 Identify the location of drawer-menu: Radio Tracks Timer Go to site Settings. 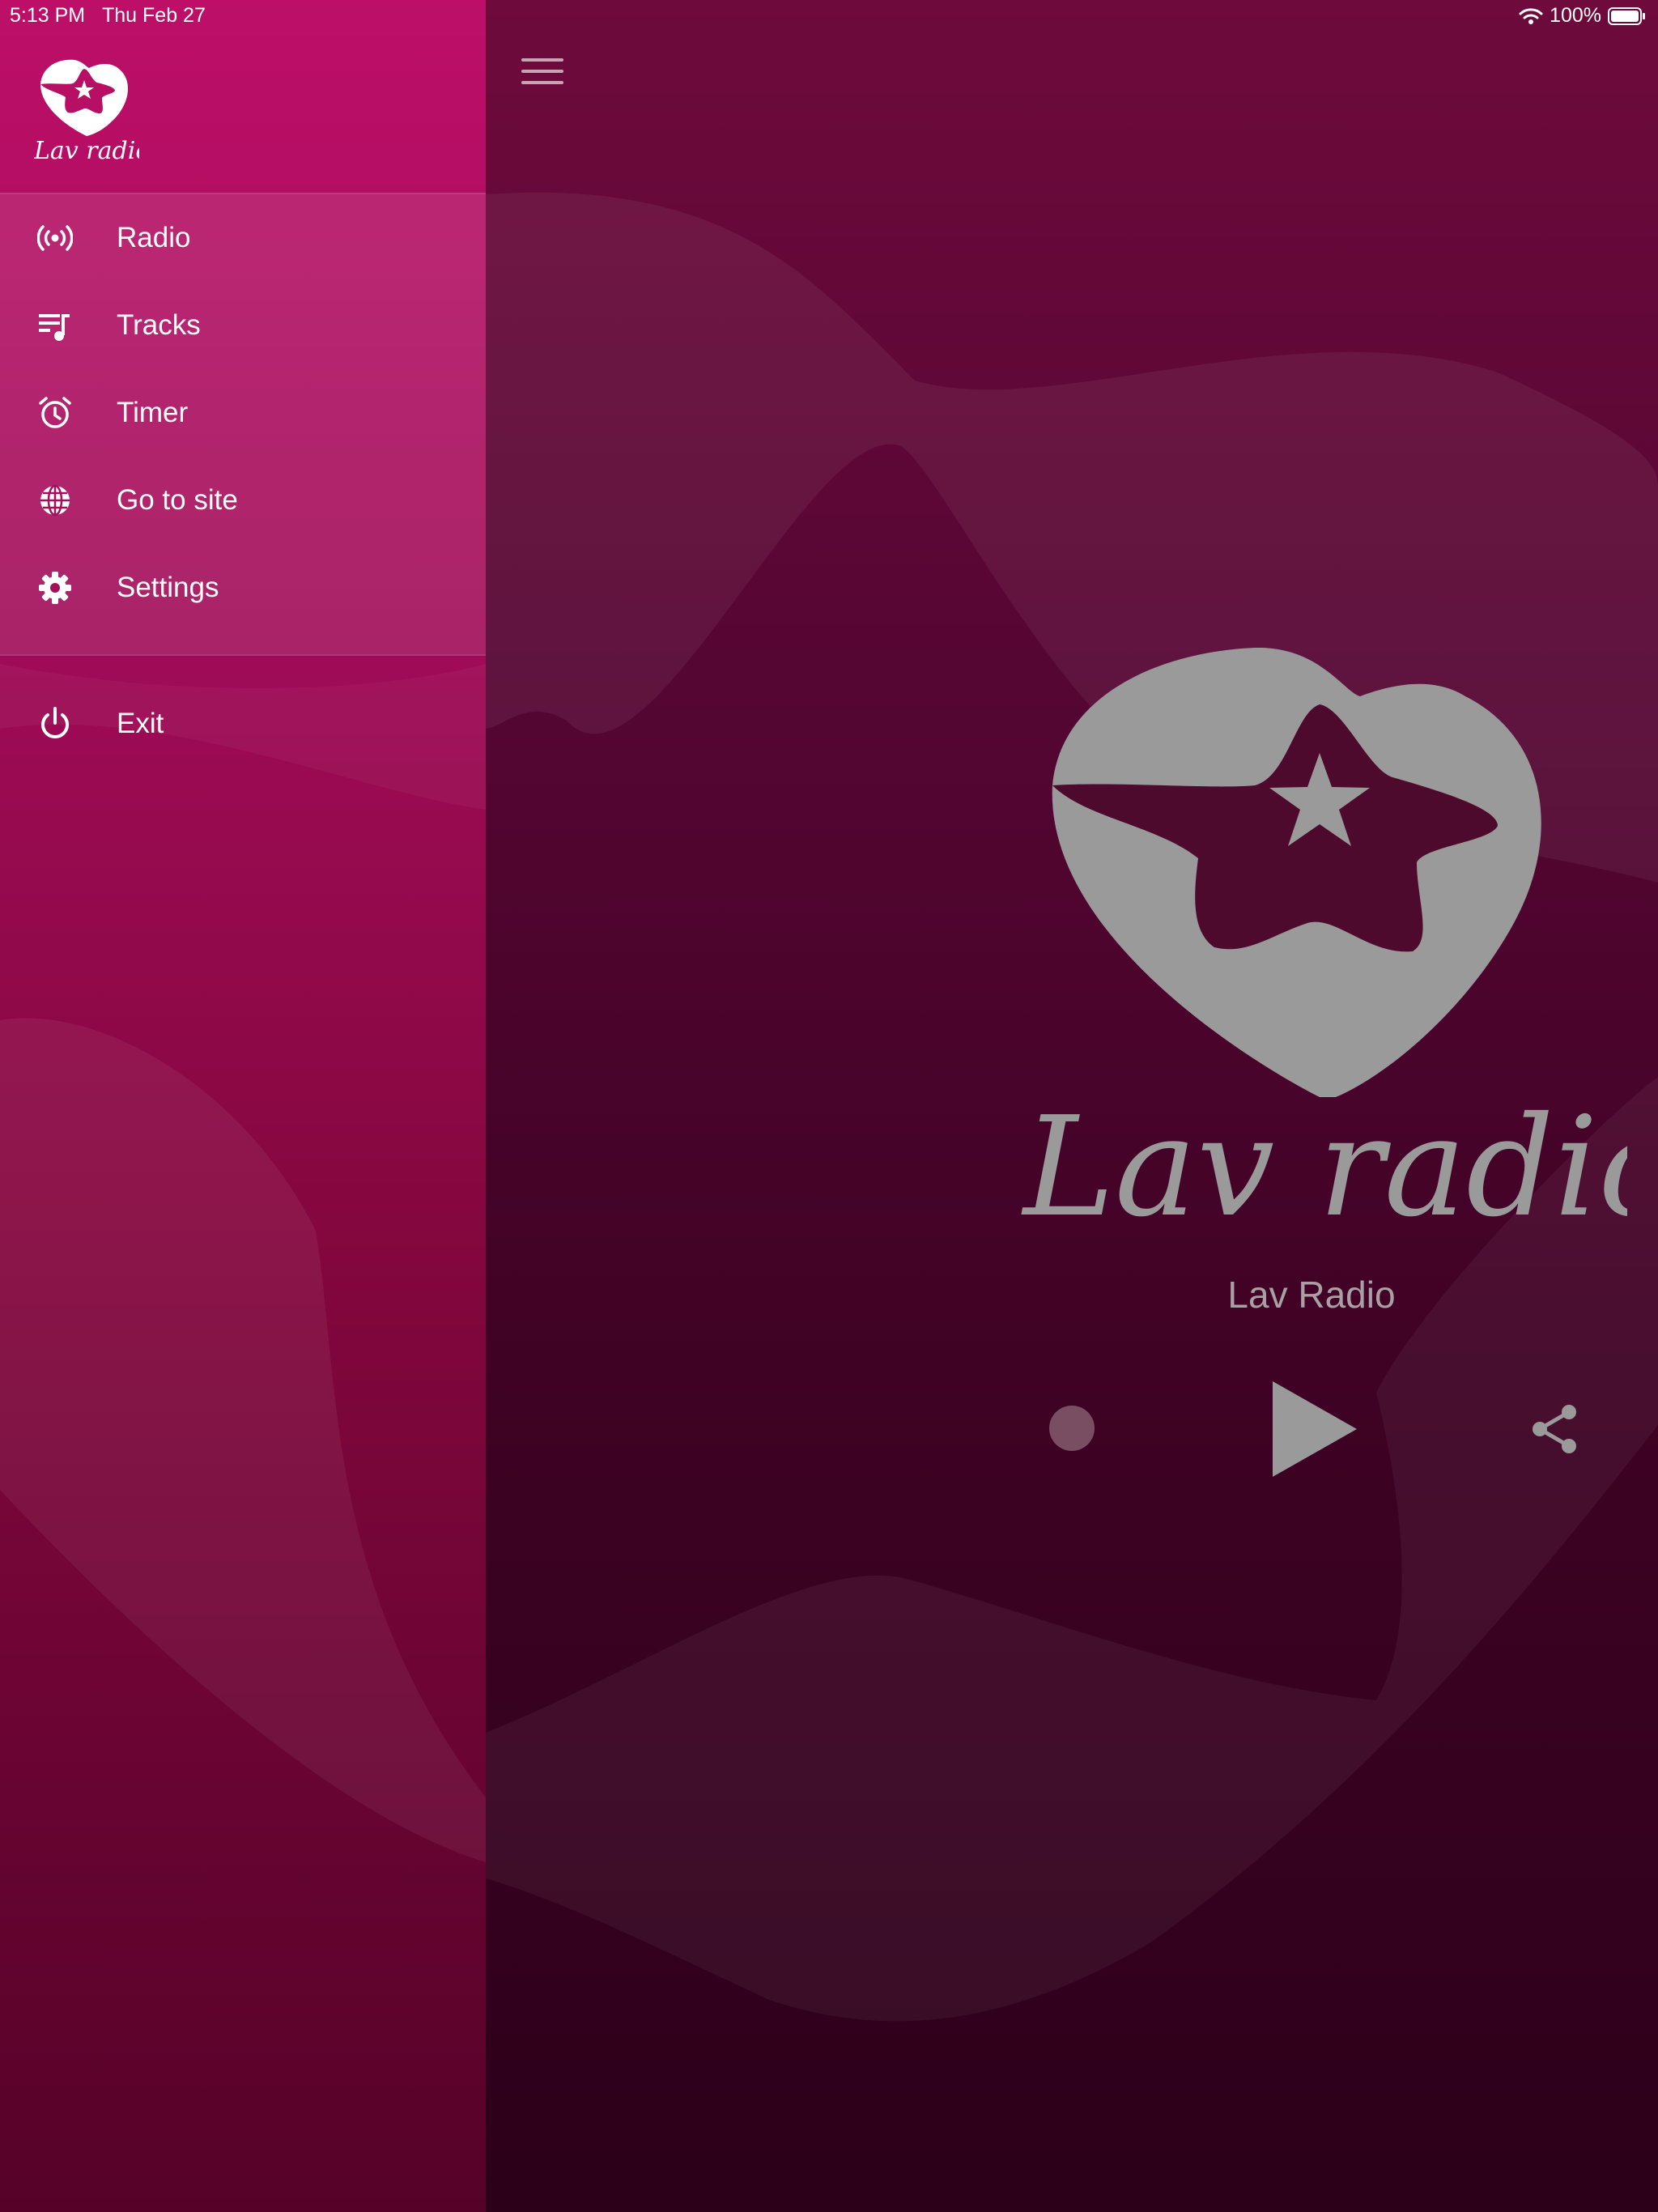
(243, 424).